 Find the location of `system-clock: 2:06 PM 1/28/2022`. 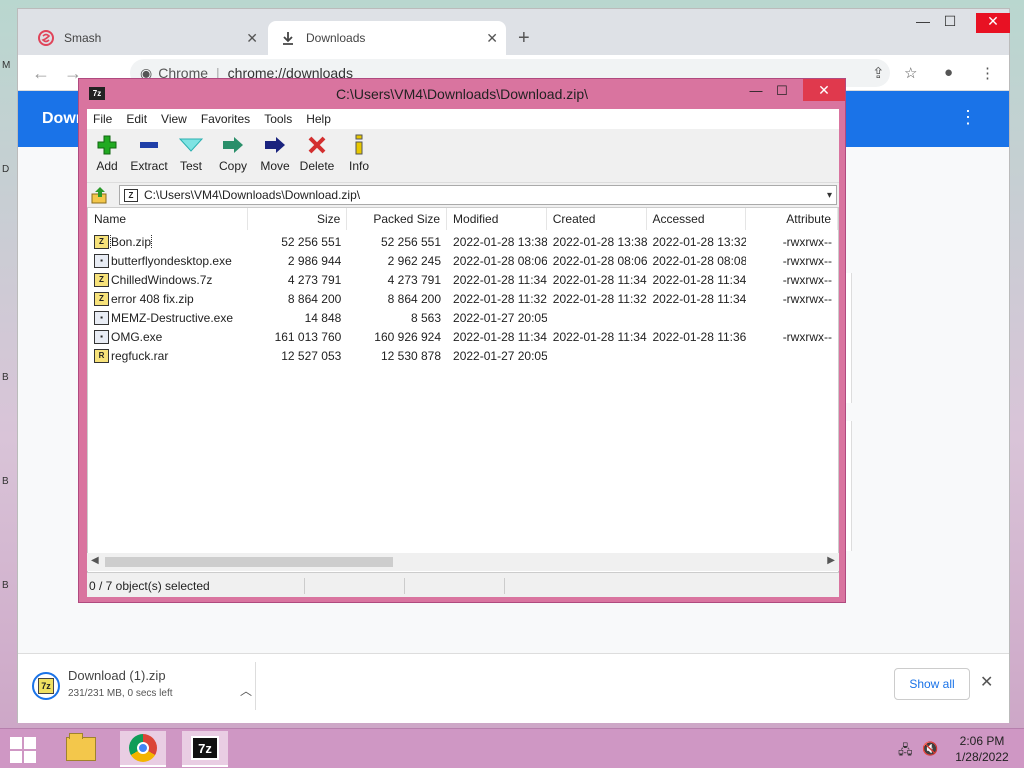

system-clock: 2:06 PM 1/28/2022 is located at coordinates (982, 749).